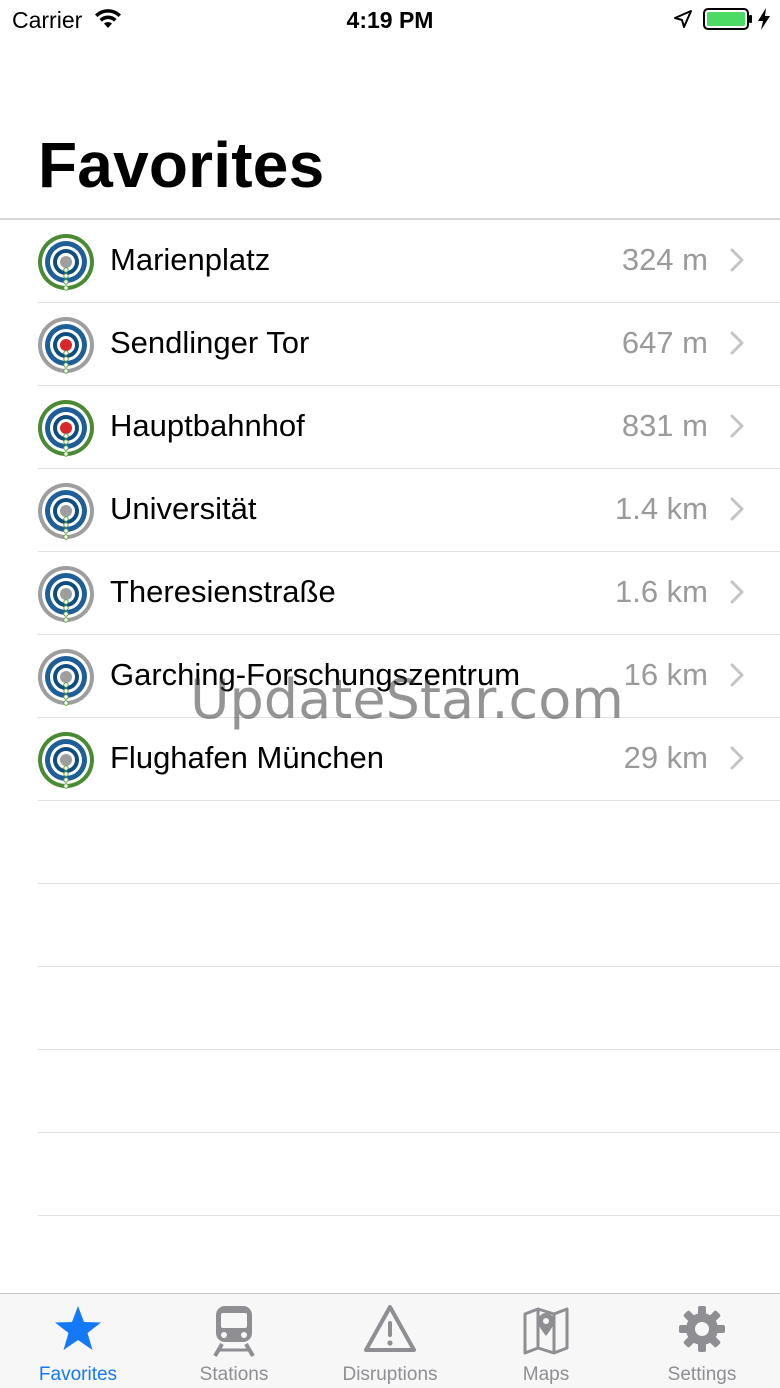 The width and height of the screenshot is (780, 1388). I want to click on warning-icon, so click(390, 1331).